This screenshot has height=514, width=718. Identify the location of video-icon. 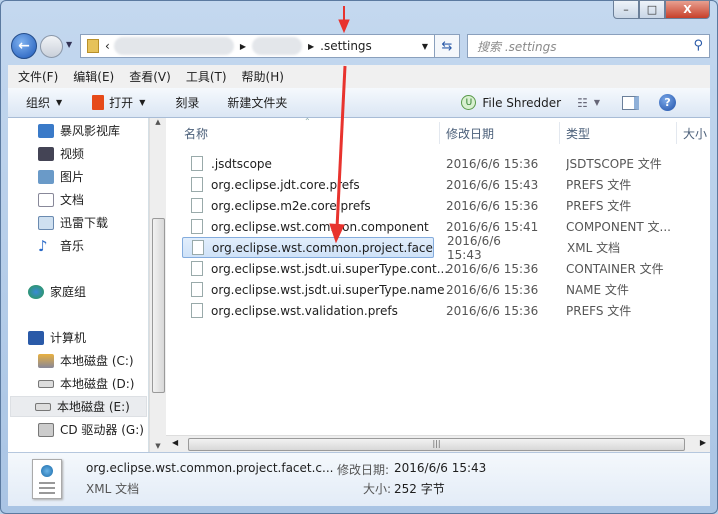
(46, 153).